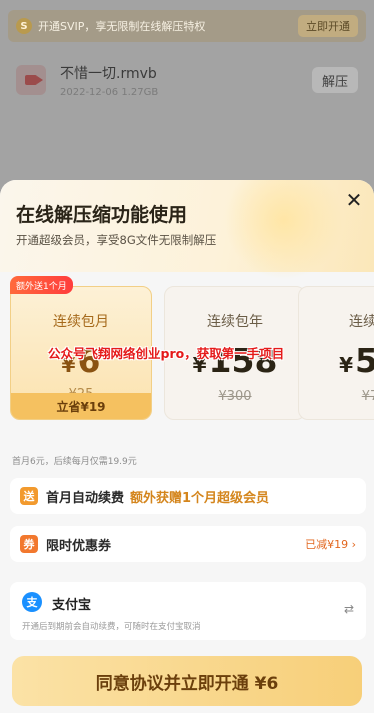  What do you see at coordinates (31, 80) in the screenshot?
I see `video-file-icon` at bounding box center [31, 80].